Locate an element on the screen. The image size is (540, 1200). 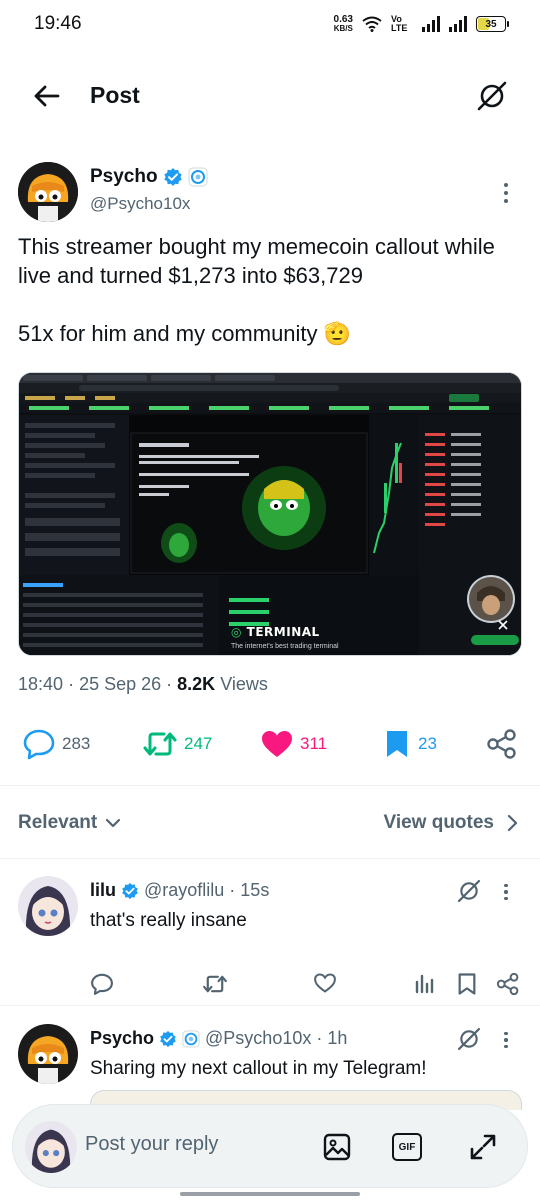
chevron-right-icon is located at coordinates (512, 823).